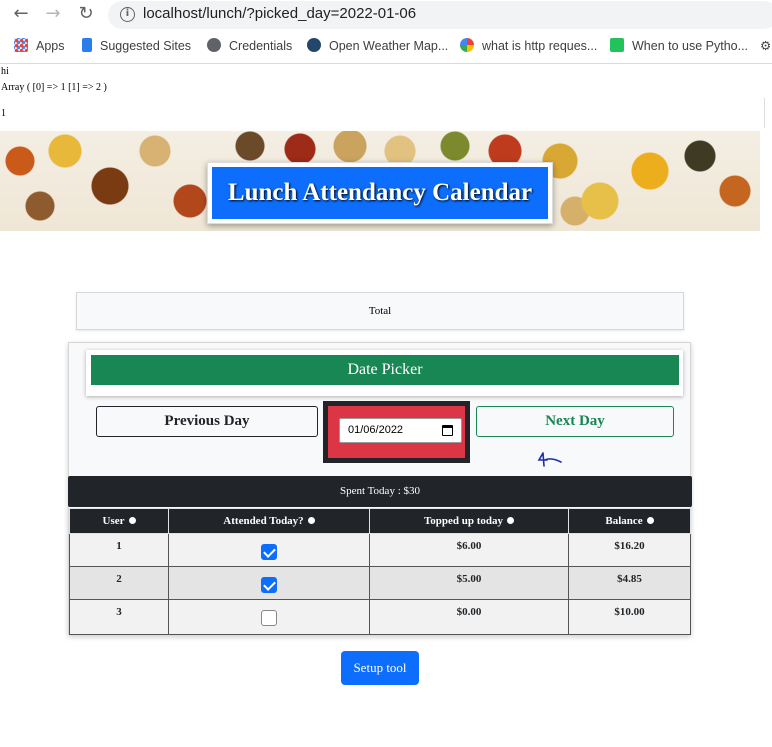 The height and width of the screenshot is (747, 772). Describe the element at coordinates (629, 617) in the screenshot. I see `balance-cell: $10.00` at that location.